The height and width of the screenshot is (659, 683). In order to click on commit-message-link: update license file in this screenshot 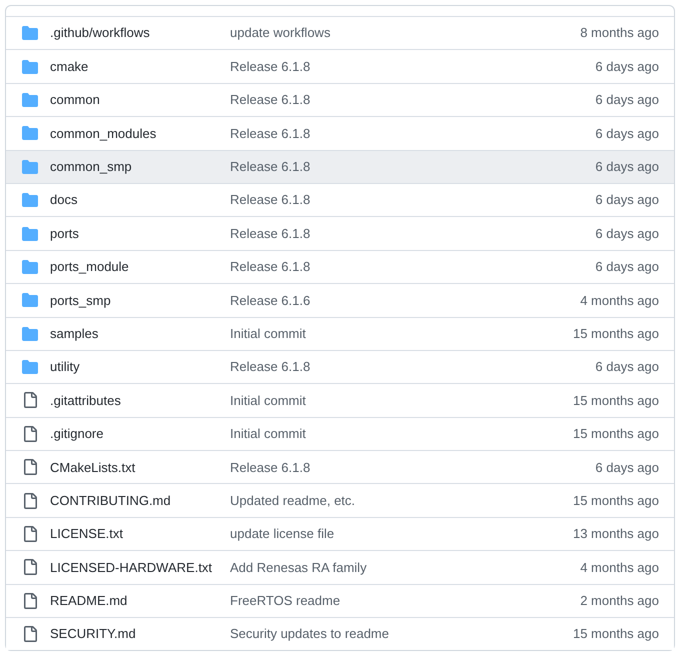, I will do `click(401, 534)`.